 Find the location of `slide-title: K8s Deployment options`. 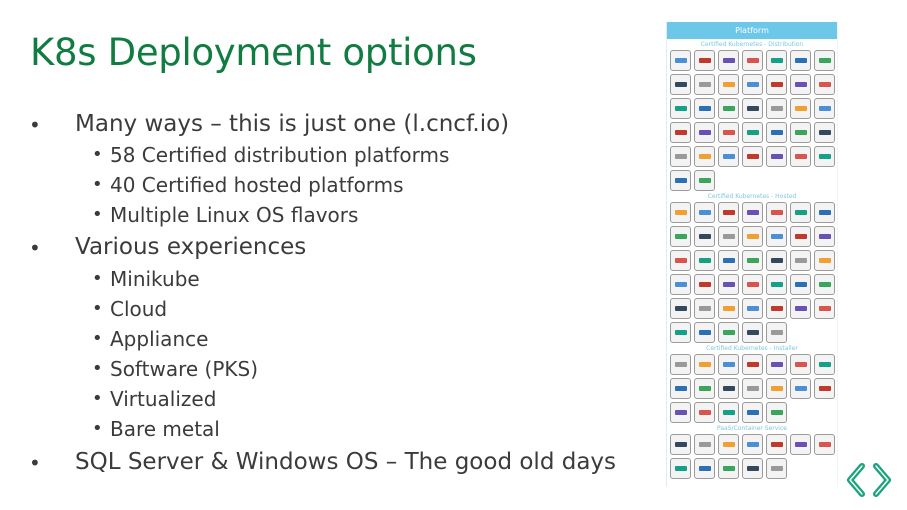

slide-title: K8s Deployment options is located at coordinates (253, 52).